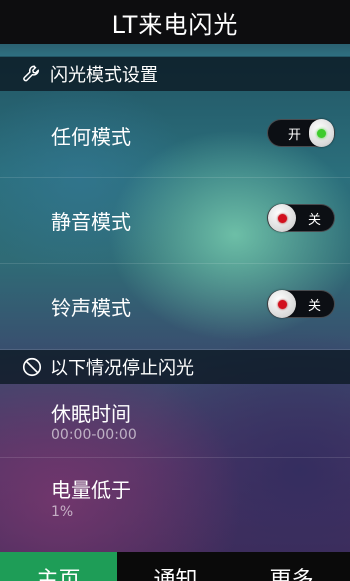 This screenshot has width=350, height=581. I want to click on toggle-text: 开, so click(295, 135).